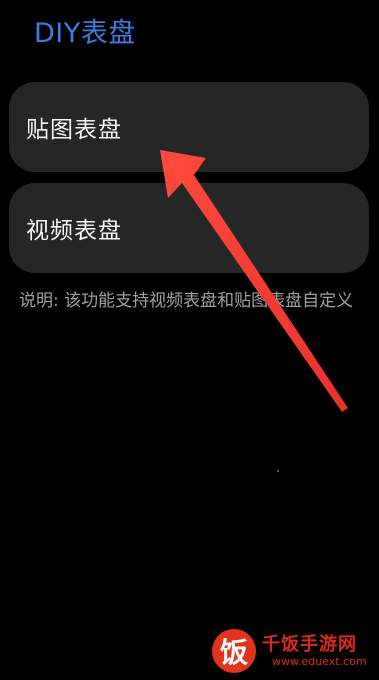  Describe the element at coordinates (234, 651) in the screenshot. I see `watermark-logo-icon: 饭` at that location.